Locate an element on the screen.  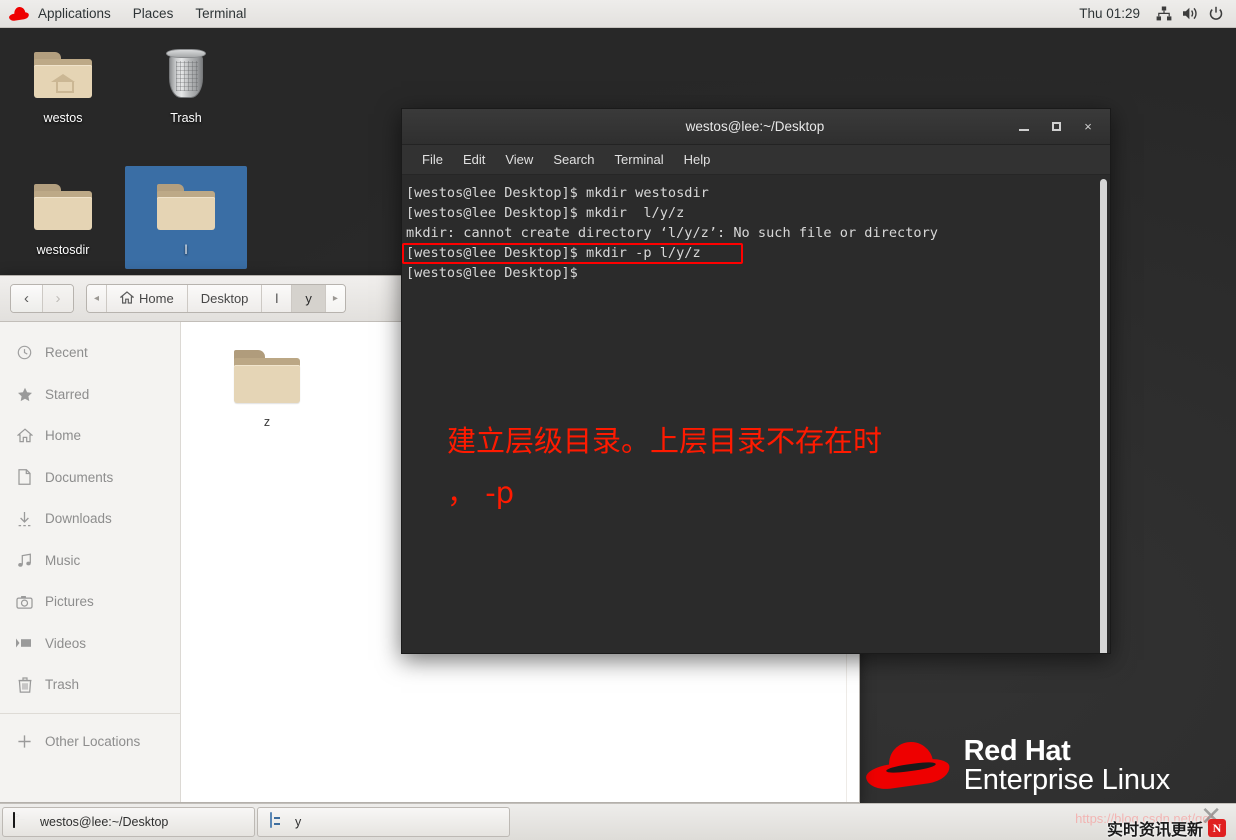
clock: Thu 01:29 is located at coordinates (1109, 13).